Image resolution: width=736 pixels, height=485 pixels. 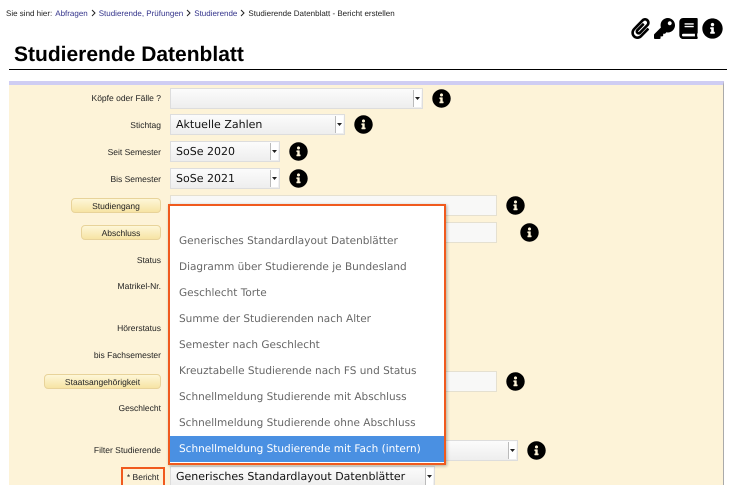 I want to click on select-field: SoSe 2020, so click(x=225, y=151).